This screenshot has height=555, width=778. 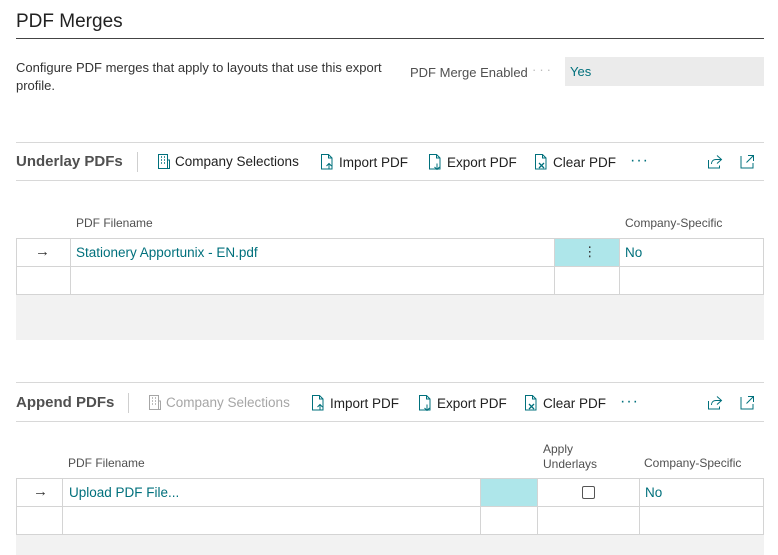 I want to click on underlay-grid-filler, so click(x=390, y=317).